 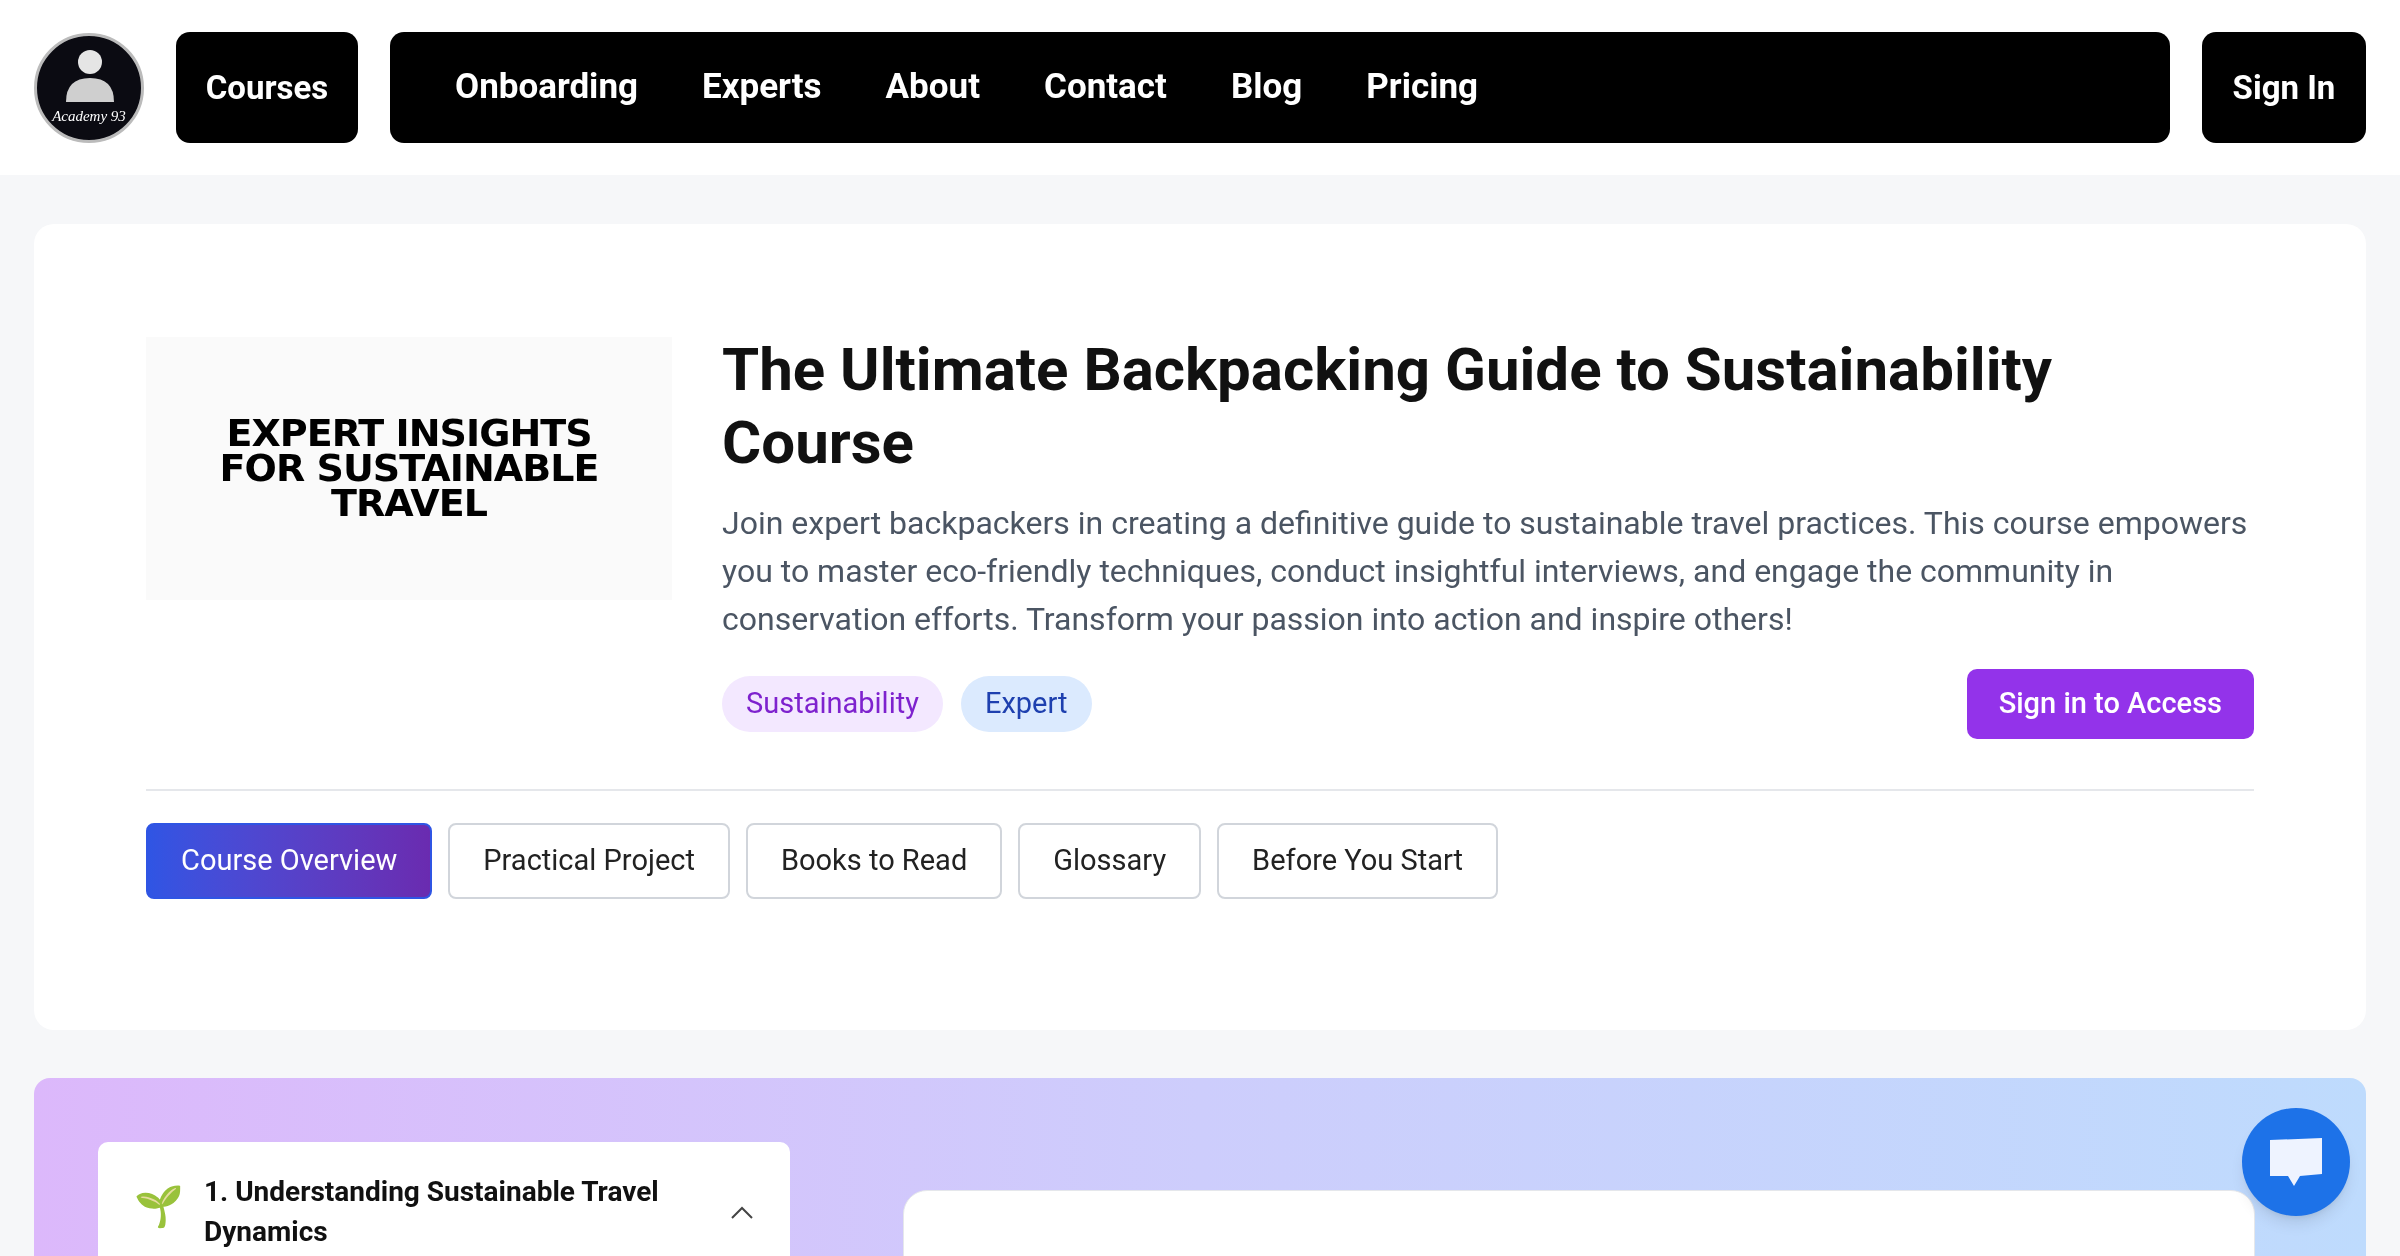 I want to click on module-header: 🌱 1. Understanding Sustainable Travel Dynamics, so click(x=444, y=1199).